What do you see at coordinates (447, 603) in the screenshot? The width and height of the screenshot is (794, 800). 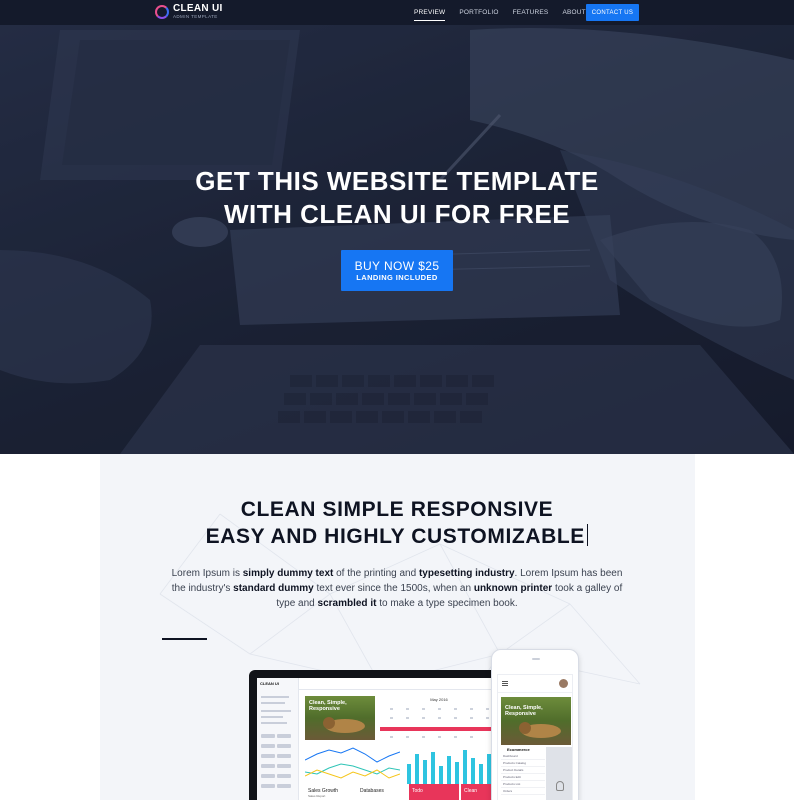 I see `paragraph-run: to make a type specimen book.` at bounding box center [447, 603].